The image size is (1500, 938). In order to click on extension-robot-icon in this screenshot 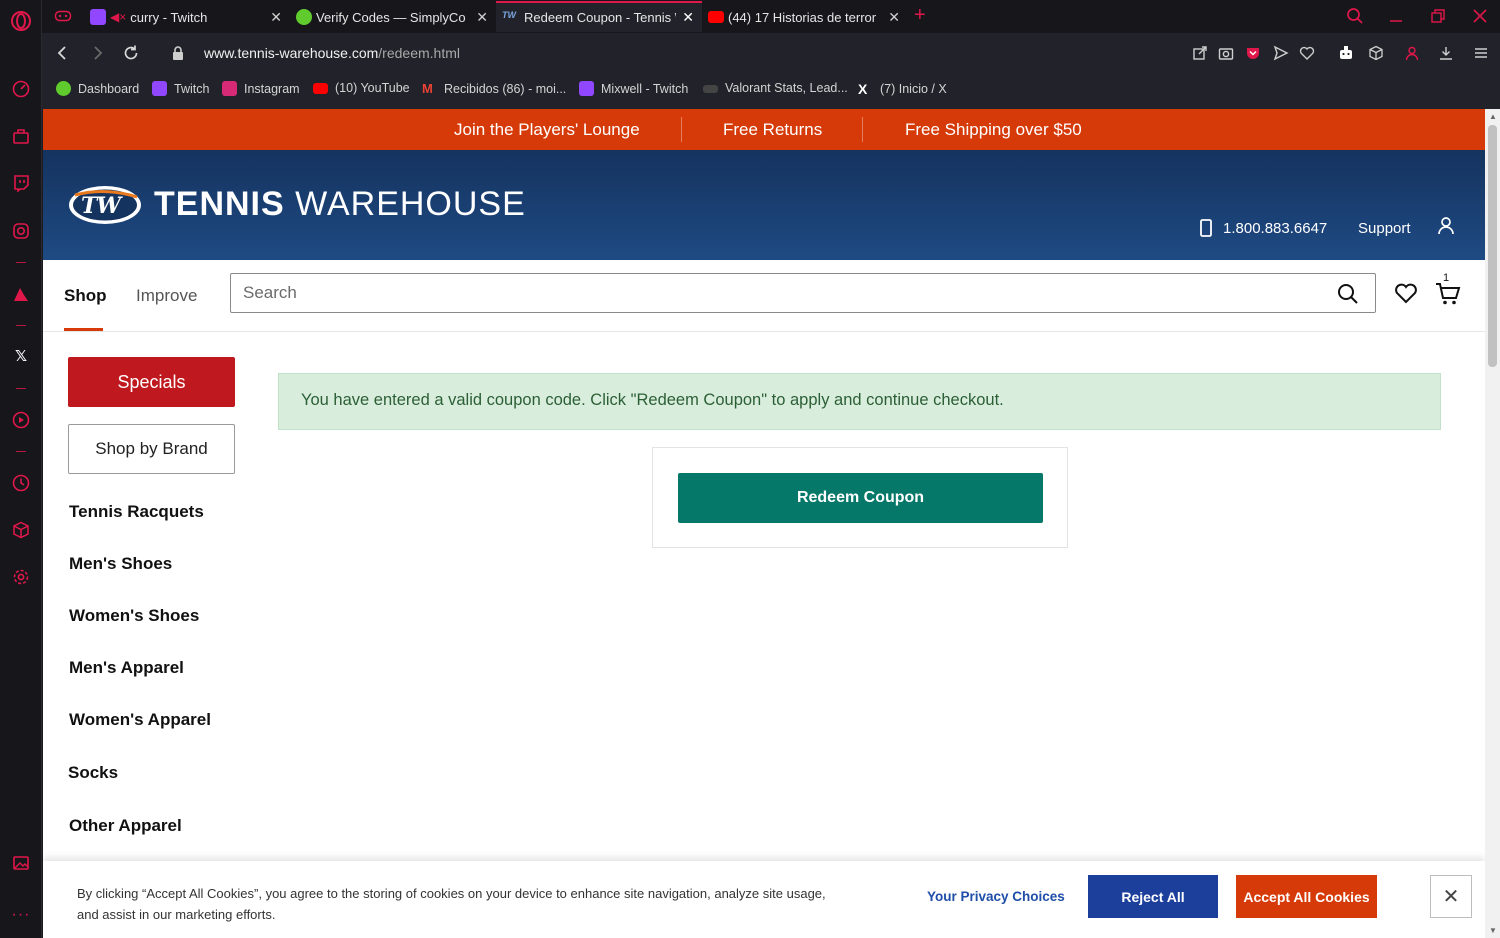, I will do `click(1346, 53)`.